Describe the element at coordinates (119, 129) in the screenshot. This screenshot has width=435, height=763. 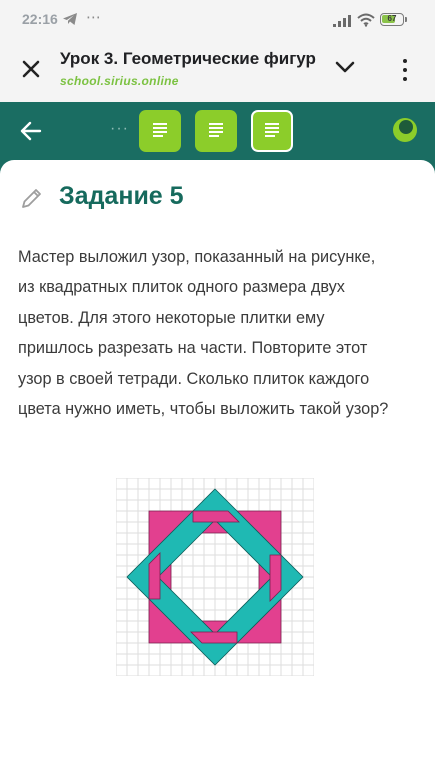
I see `more-tasks-indicator: ···` at that location.